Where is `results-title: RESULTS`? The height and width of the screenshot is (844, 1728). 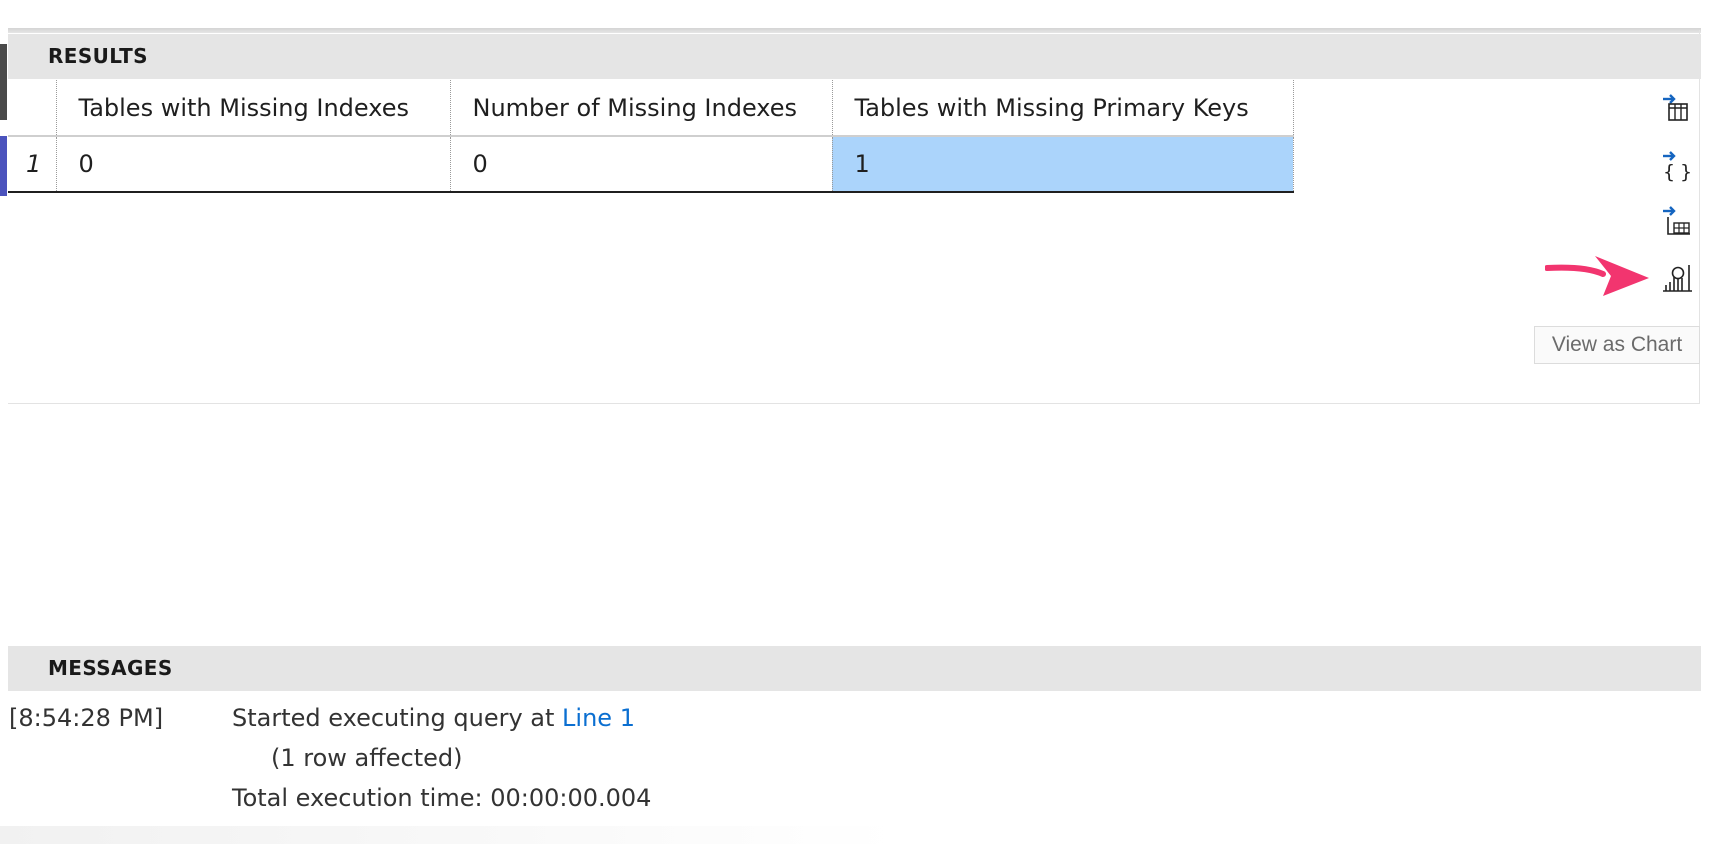
results-title: RESULTS is located at coordinates (98, 56).